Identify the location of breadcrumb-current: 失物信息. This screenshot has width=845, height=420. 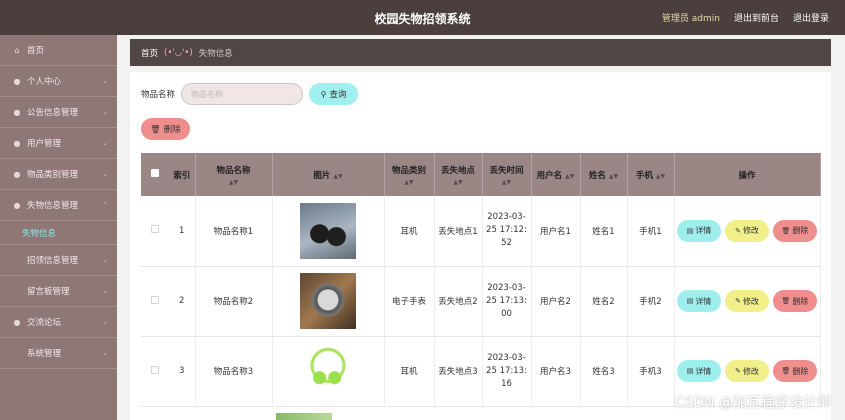
(215, 53).